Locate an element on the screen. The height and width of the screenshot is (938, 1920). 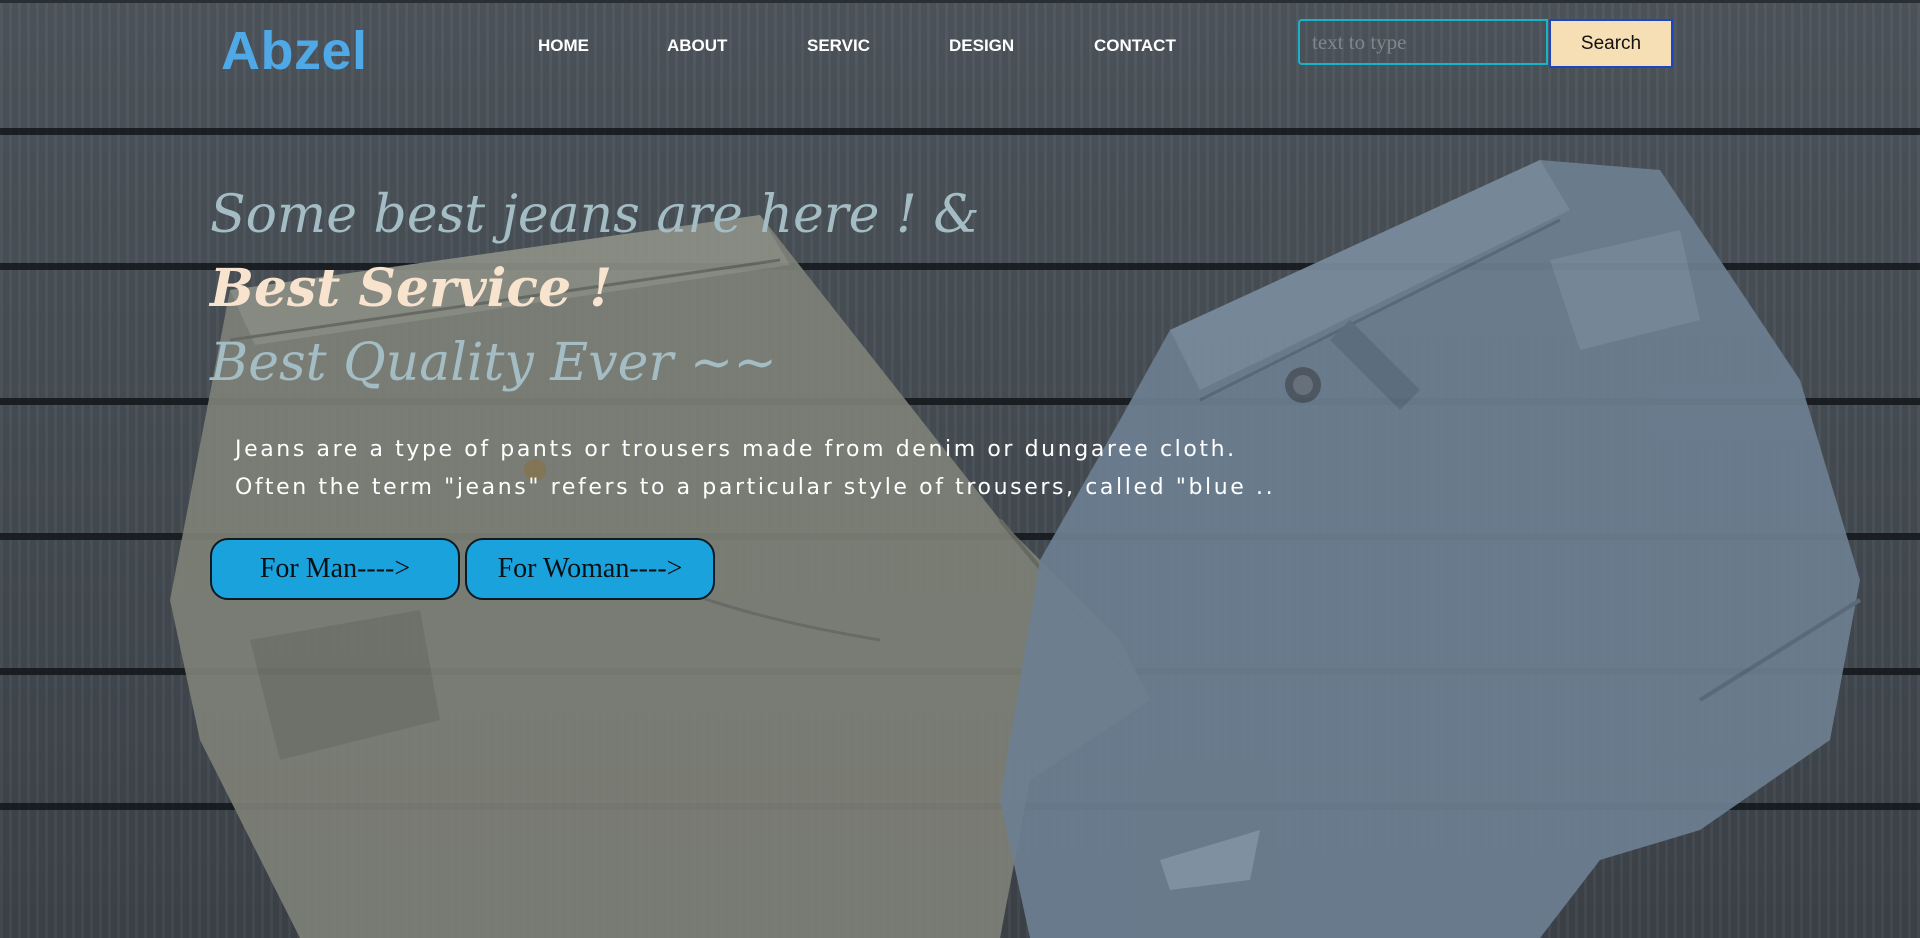
search-input is located at coordinates (1423, 42).